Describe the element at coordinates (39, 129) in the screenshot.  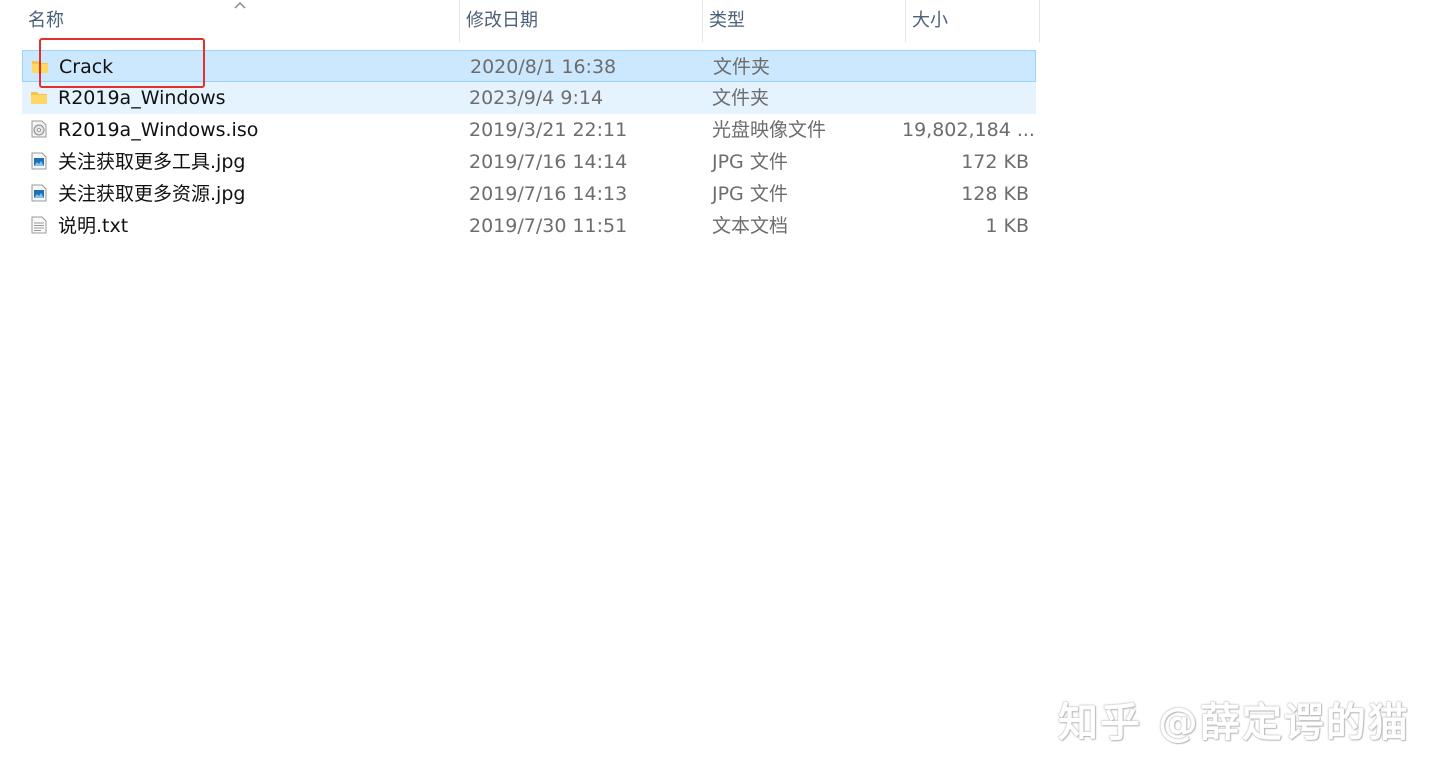
I see `disc-image-icon` at that location.